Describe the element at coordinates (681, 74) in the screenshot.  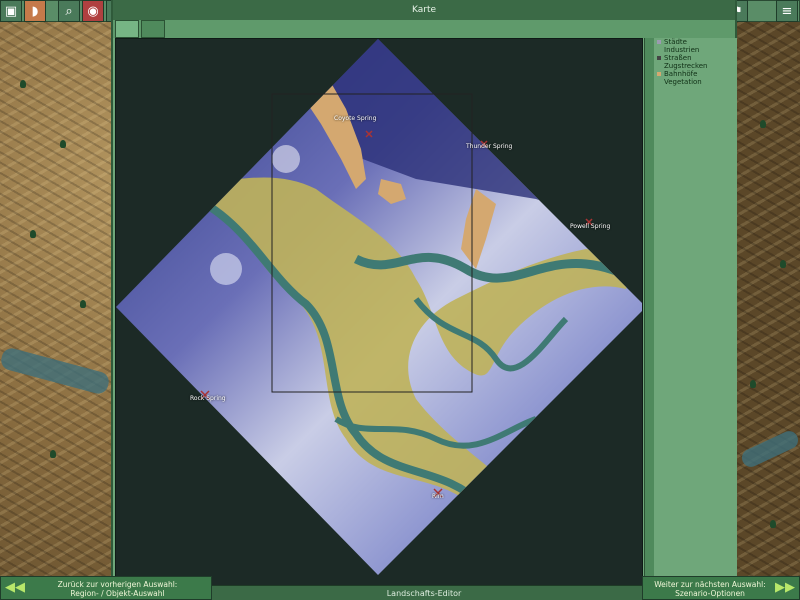
I see `legend-label: Bahnhöfe` at that location.